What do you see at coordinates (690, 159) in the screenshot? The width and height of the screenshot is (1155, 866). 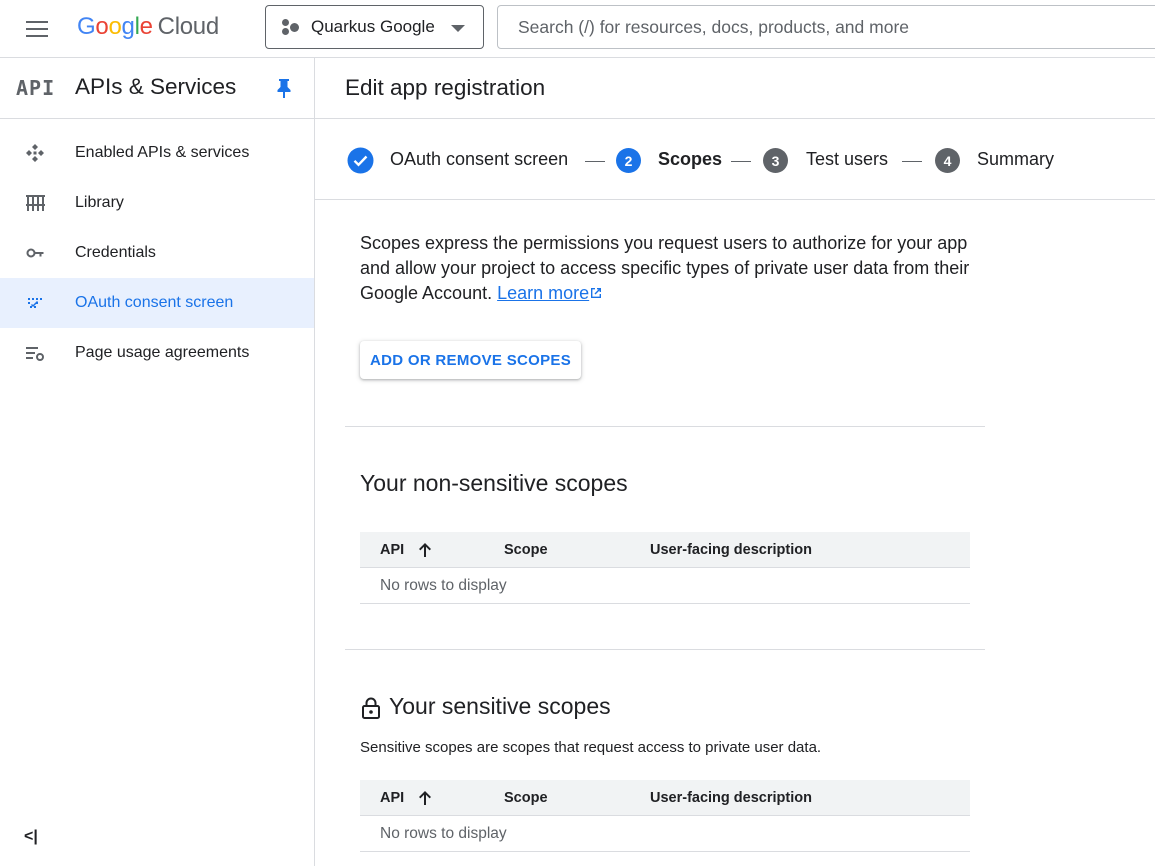 I see `step-scopes: Scopes` at bounding box center [690, 159].